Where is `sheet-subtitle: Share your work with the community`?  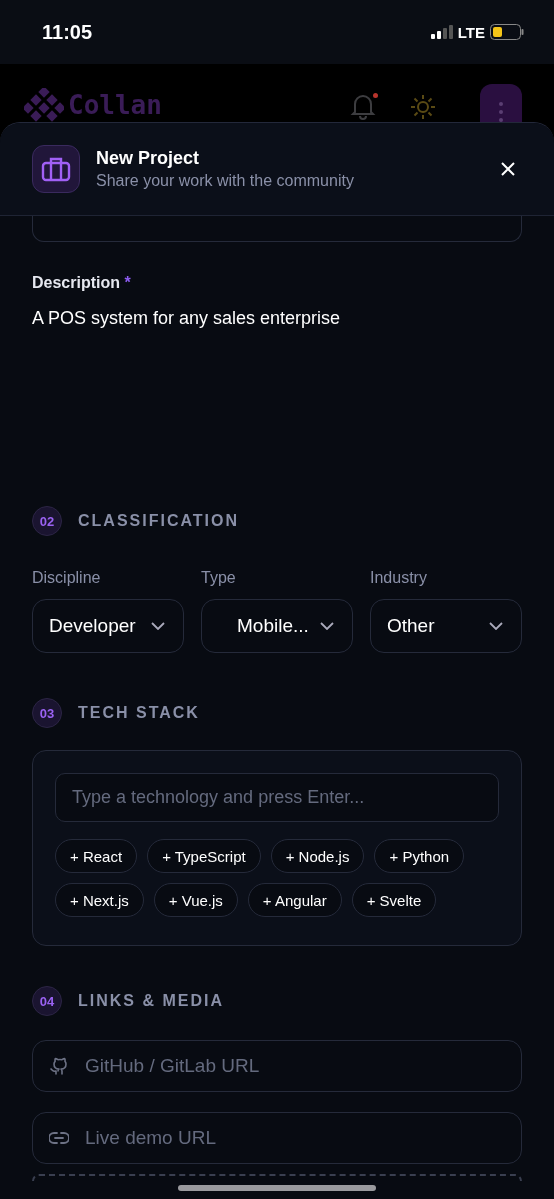
sheet-subtitle: Share your work with the community is located at coordinates (225, 181).